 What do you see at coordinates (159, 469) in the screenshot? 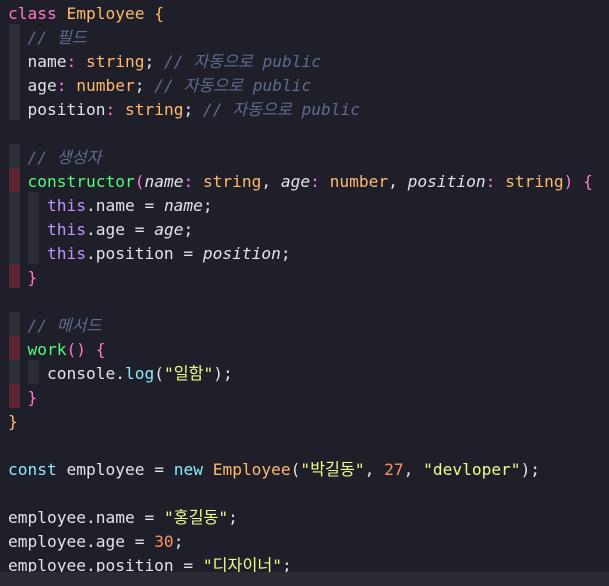
I see `operator: =` at bounding box center [159, 469].